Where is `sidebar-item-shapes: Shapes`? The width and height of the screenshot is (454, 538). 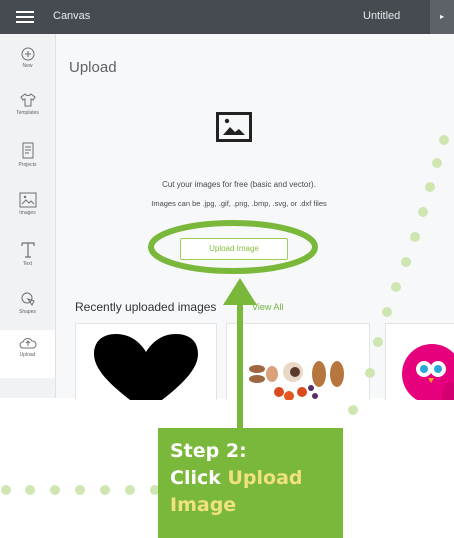
sidebar-item-shapes: Shapes is located at coordinates (27, 313).